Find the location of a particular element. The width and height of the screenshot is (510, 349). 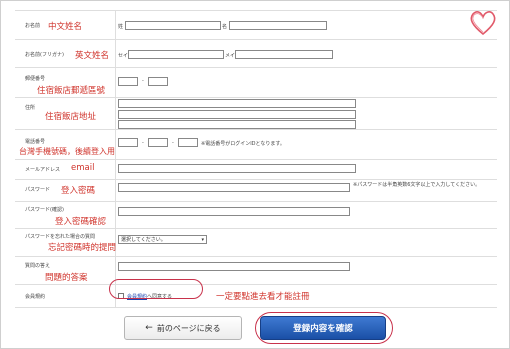

row-phone: 電話番号 台灣手機號碼，後續登入用 - - ※電話番号がログインIDとなります。 is located at coordinates (256, 144).